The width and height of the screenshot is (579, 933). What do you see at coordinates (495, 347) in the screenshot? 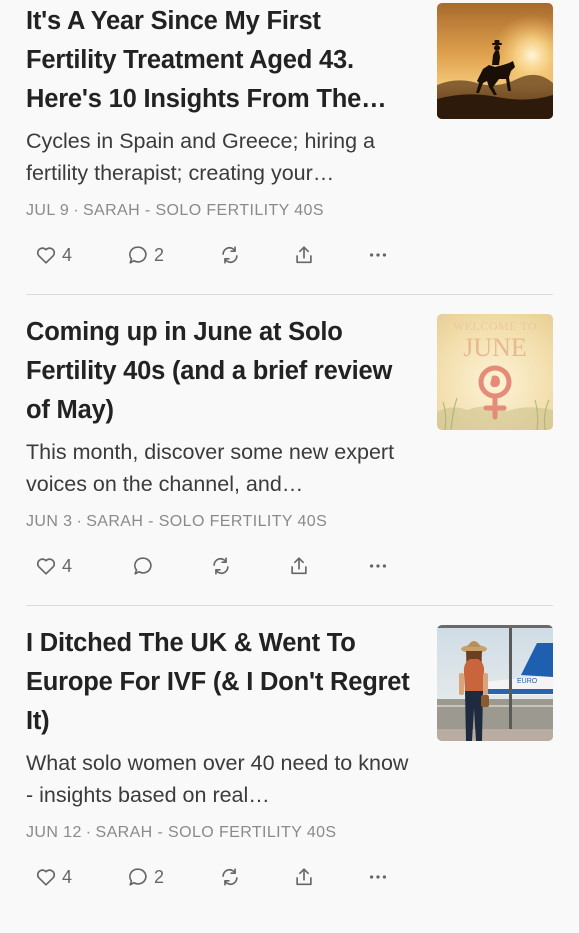
I see `thumb-line2: JUNE` at bounding box center [495, 347].